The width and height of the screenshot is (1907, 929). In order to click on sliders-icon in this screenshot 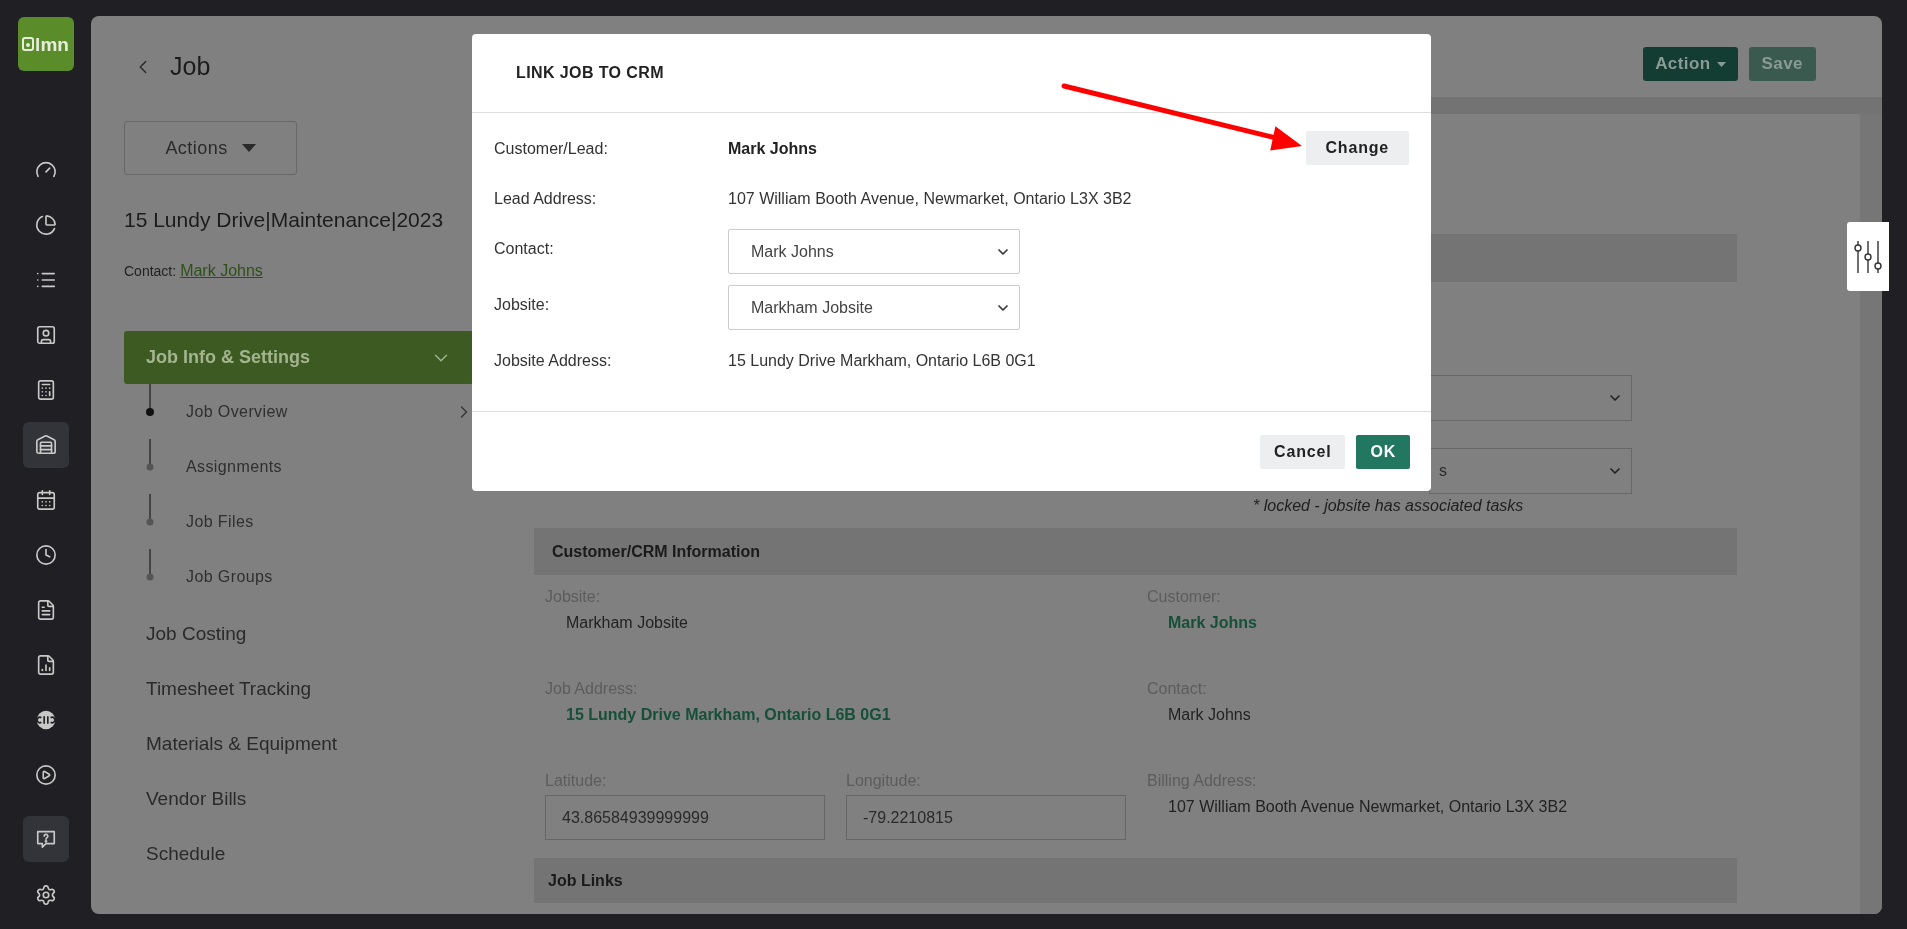, I will do `click(1868, 256)`.